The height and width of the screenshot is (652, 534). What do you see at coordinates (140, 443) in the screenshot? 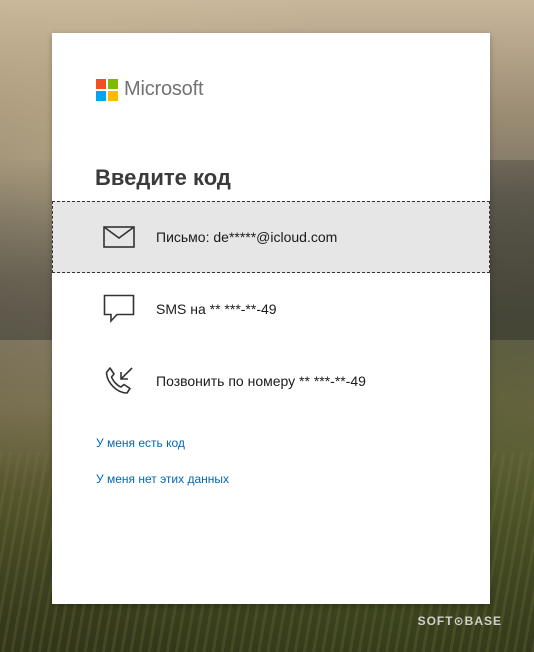
I see `have-code-link: У меня есть код` at bounding box center [140, 443].